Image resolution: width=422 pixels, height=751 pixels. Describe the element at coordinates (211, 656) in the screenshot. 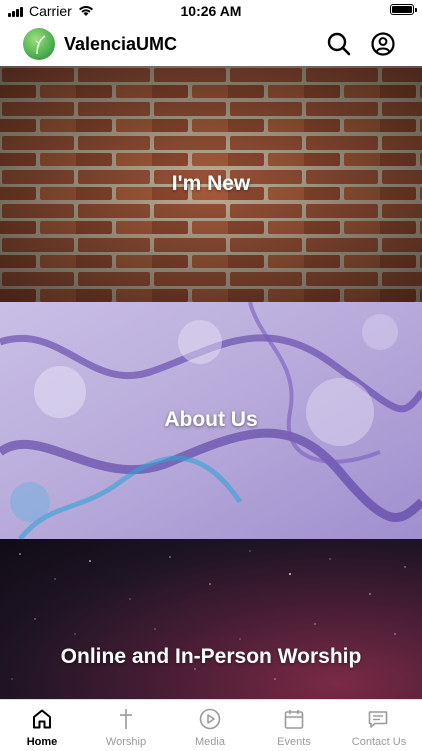

I see `tile-label-worship: Online and In-Person Worship` at that location.